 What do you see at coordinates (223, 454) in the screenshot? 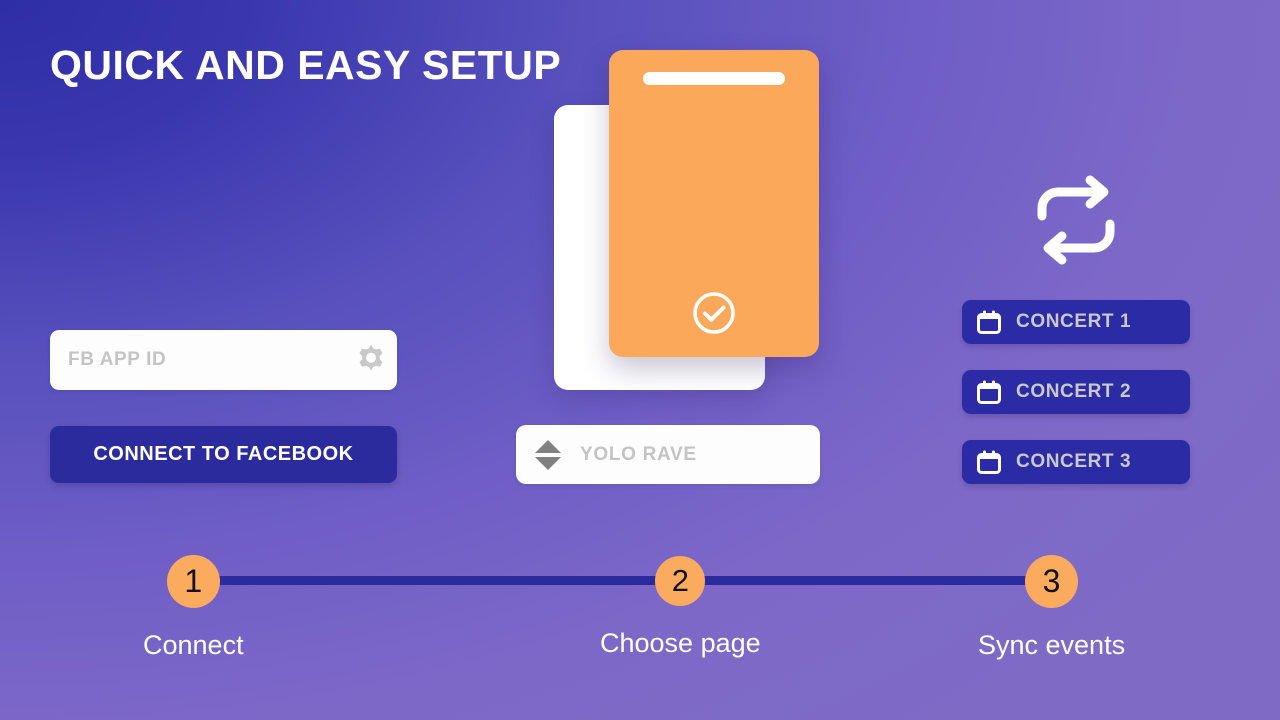
I see `connect-to-facebook-button: CONNECT TO FACEBOOK` at bounding box center [223, 454].